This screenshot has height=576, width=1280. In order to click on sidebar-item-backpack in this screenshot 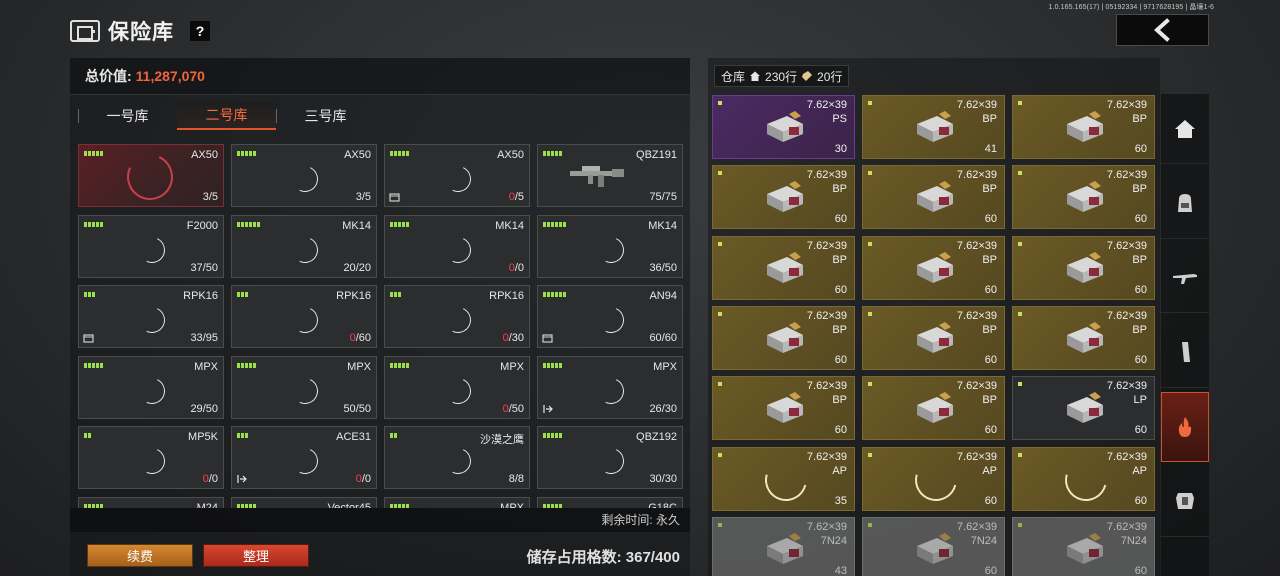, I will do `click(1185, 204)`.